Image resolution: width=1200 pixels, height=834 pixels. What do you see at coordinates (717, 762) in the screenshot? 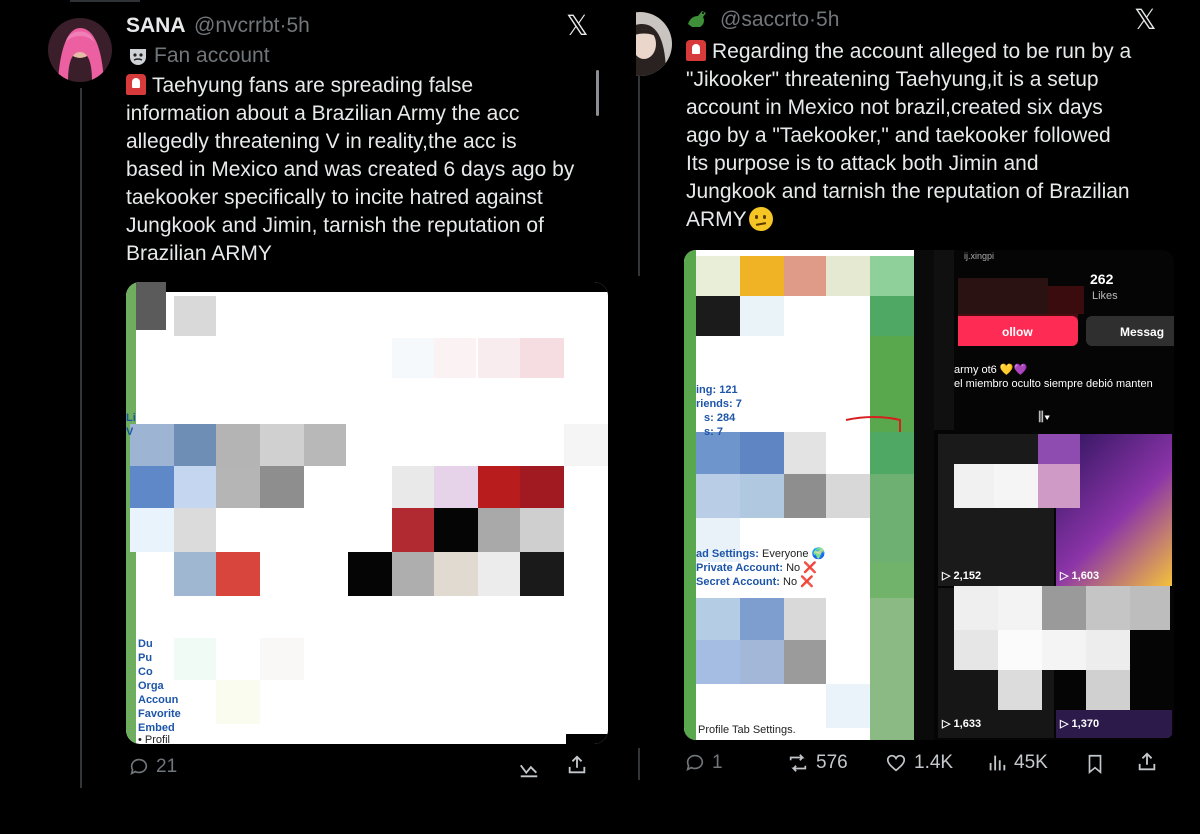
I see `reply-count: 1` at bounding box center [717, 762].